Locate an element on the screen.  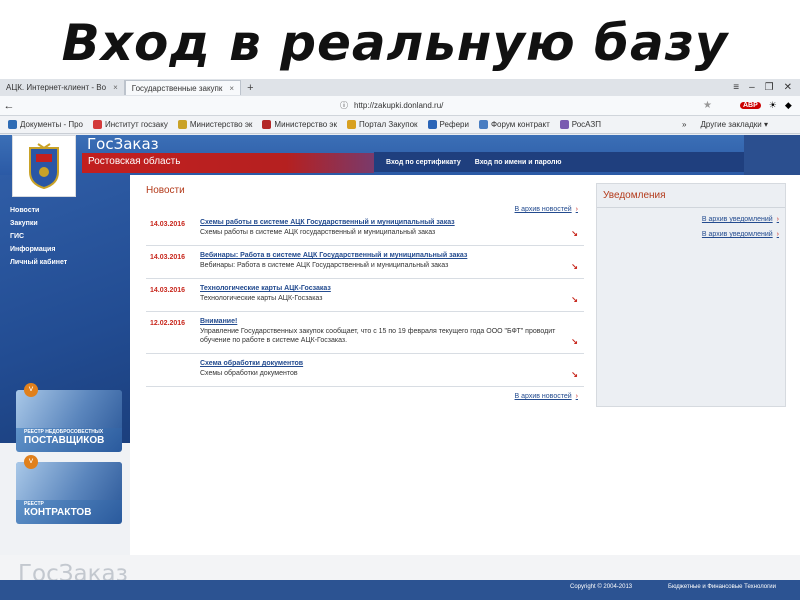
tab-ack-client: АЦК. Интернет-клиент - Во × is located at coordinates (62, 87).